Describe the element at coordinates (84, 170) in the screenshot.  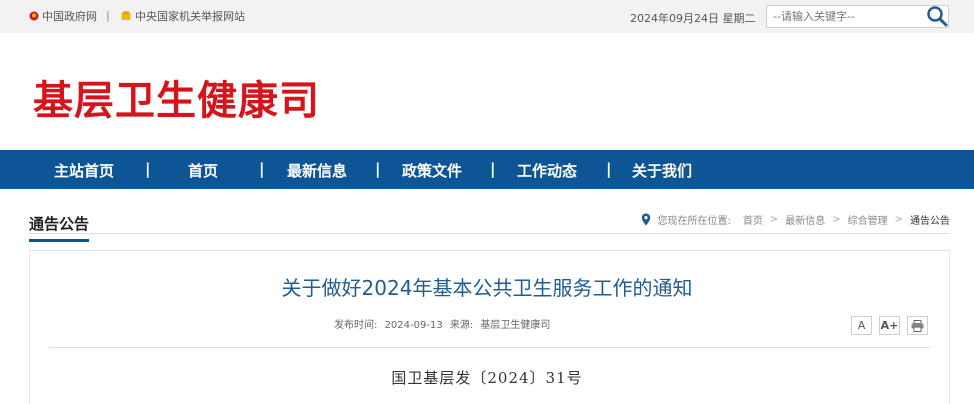
I see `nav-item-main-home: 主站首页` at that location.